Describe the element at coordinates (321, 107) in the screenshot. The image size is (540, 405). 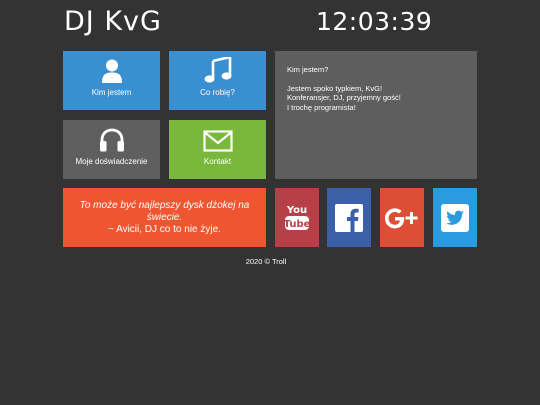
I see `info-line: I trochę programista!` at that location.